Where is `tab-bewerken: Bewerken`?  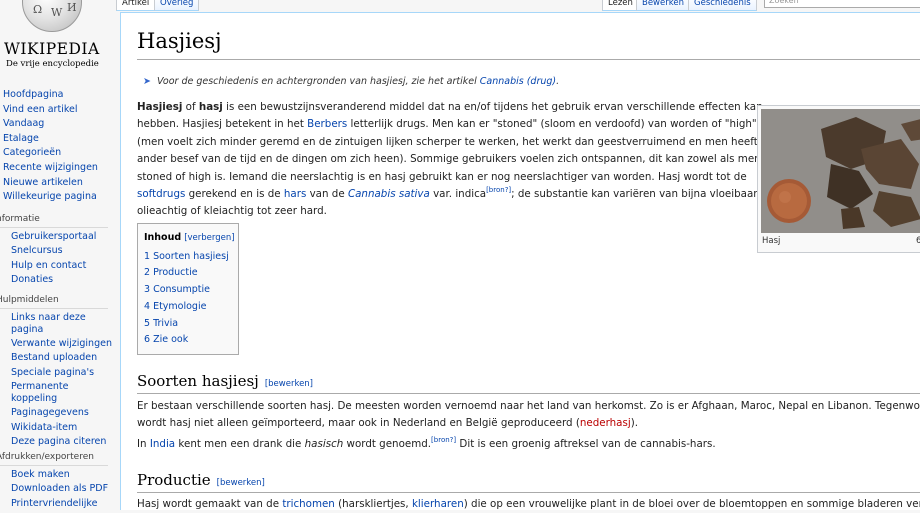
tab-bewerken: Bewerken is located at coordinates (663, 5).